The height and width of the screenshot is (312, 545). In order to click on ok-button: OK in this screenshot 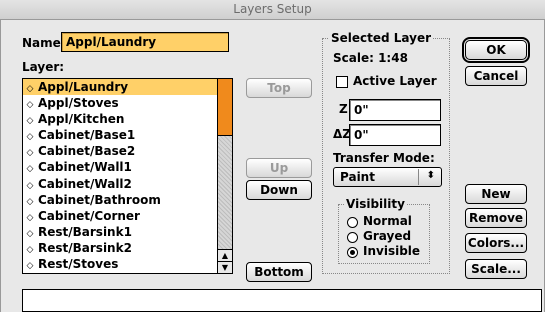, I will do `click(496, 50)`.